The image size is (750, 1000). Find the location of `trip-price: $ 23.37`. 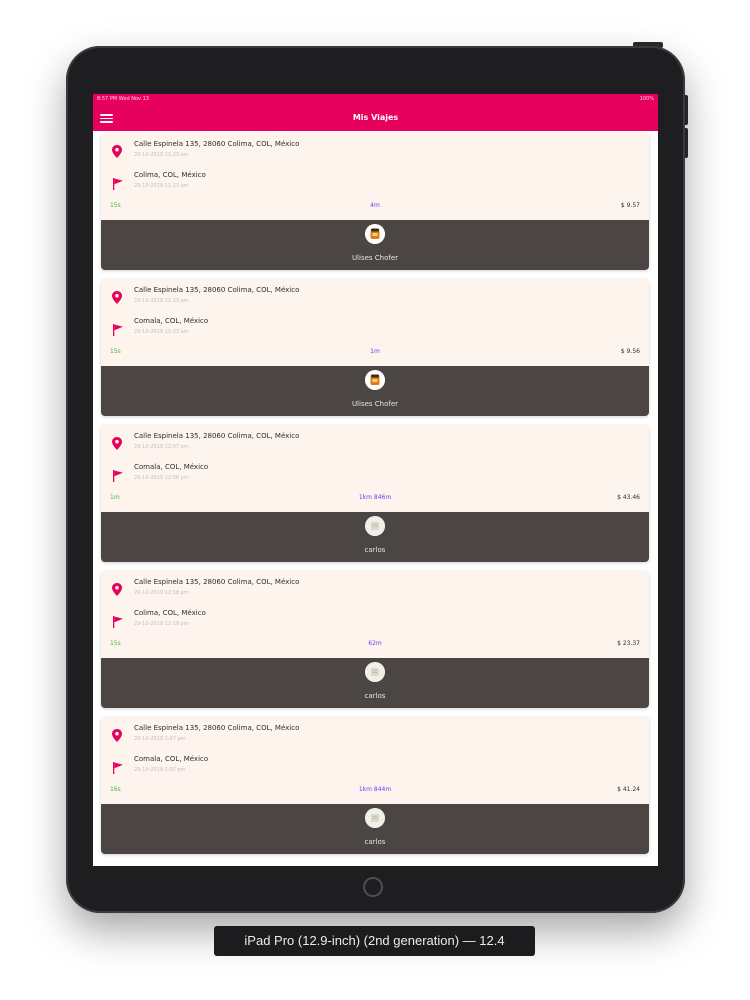

trip-price: $ 23.37 is located at coordinates (628, 643).